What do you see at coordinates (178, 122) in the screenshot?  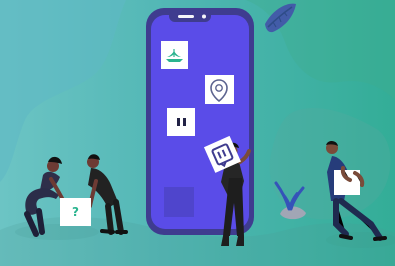 I see `pause-icon` at bounding box center [178, 122].